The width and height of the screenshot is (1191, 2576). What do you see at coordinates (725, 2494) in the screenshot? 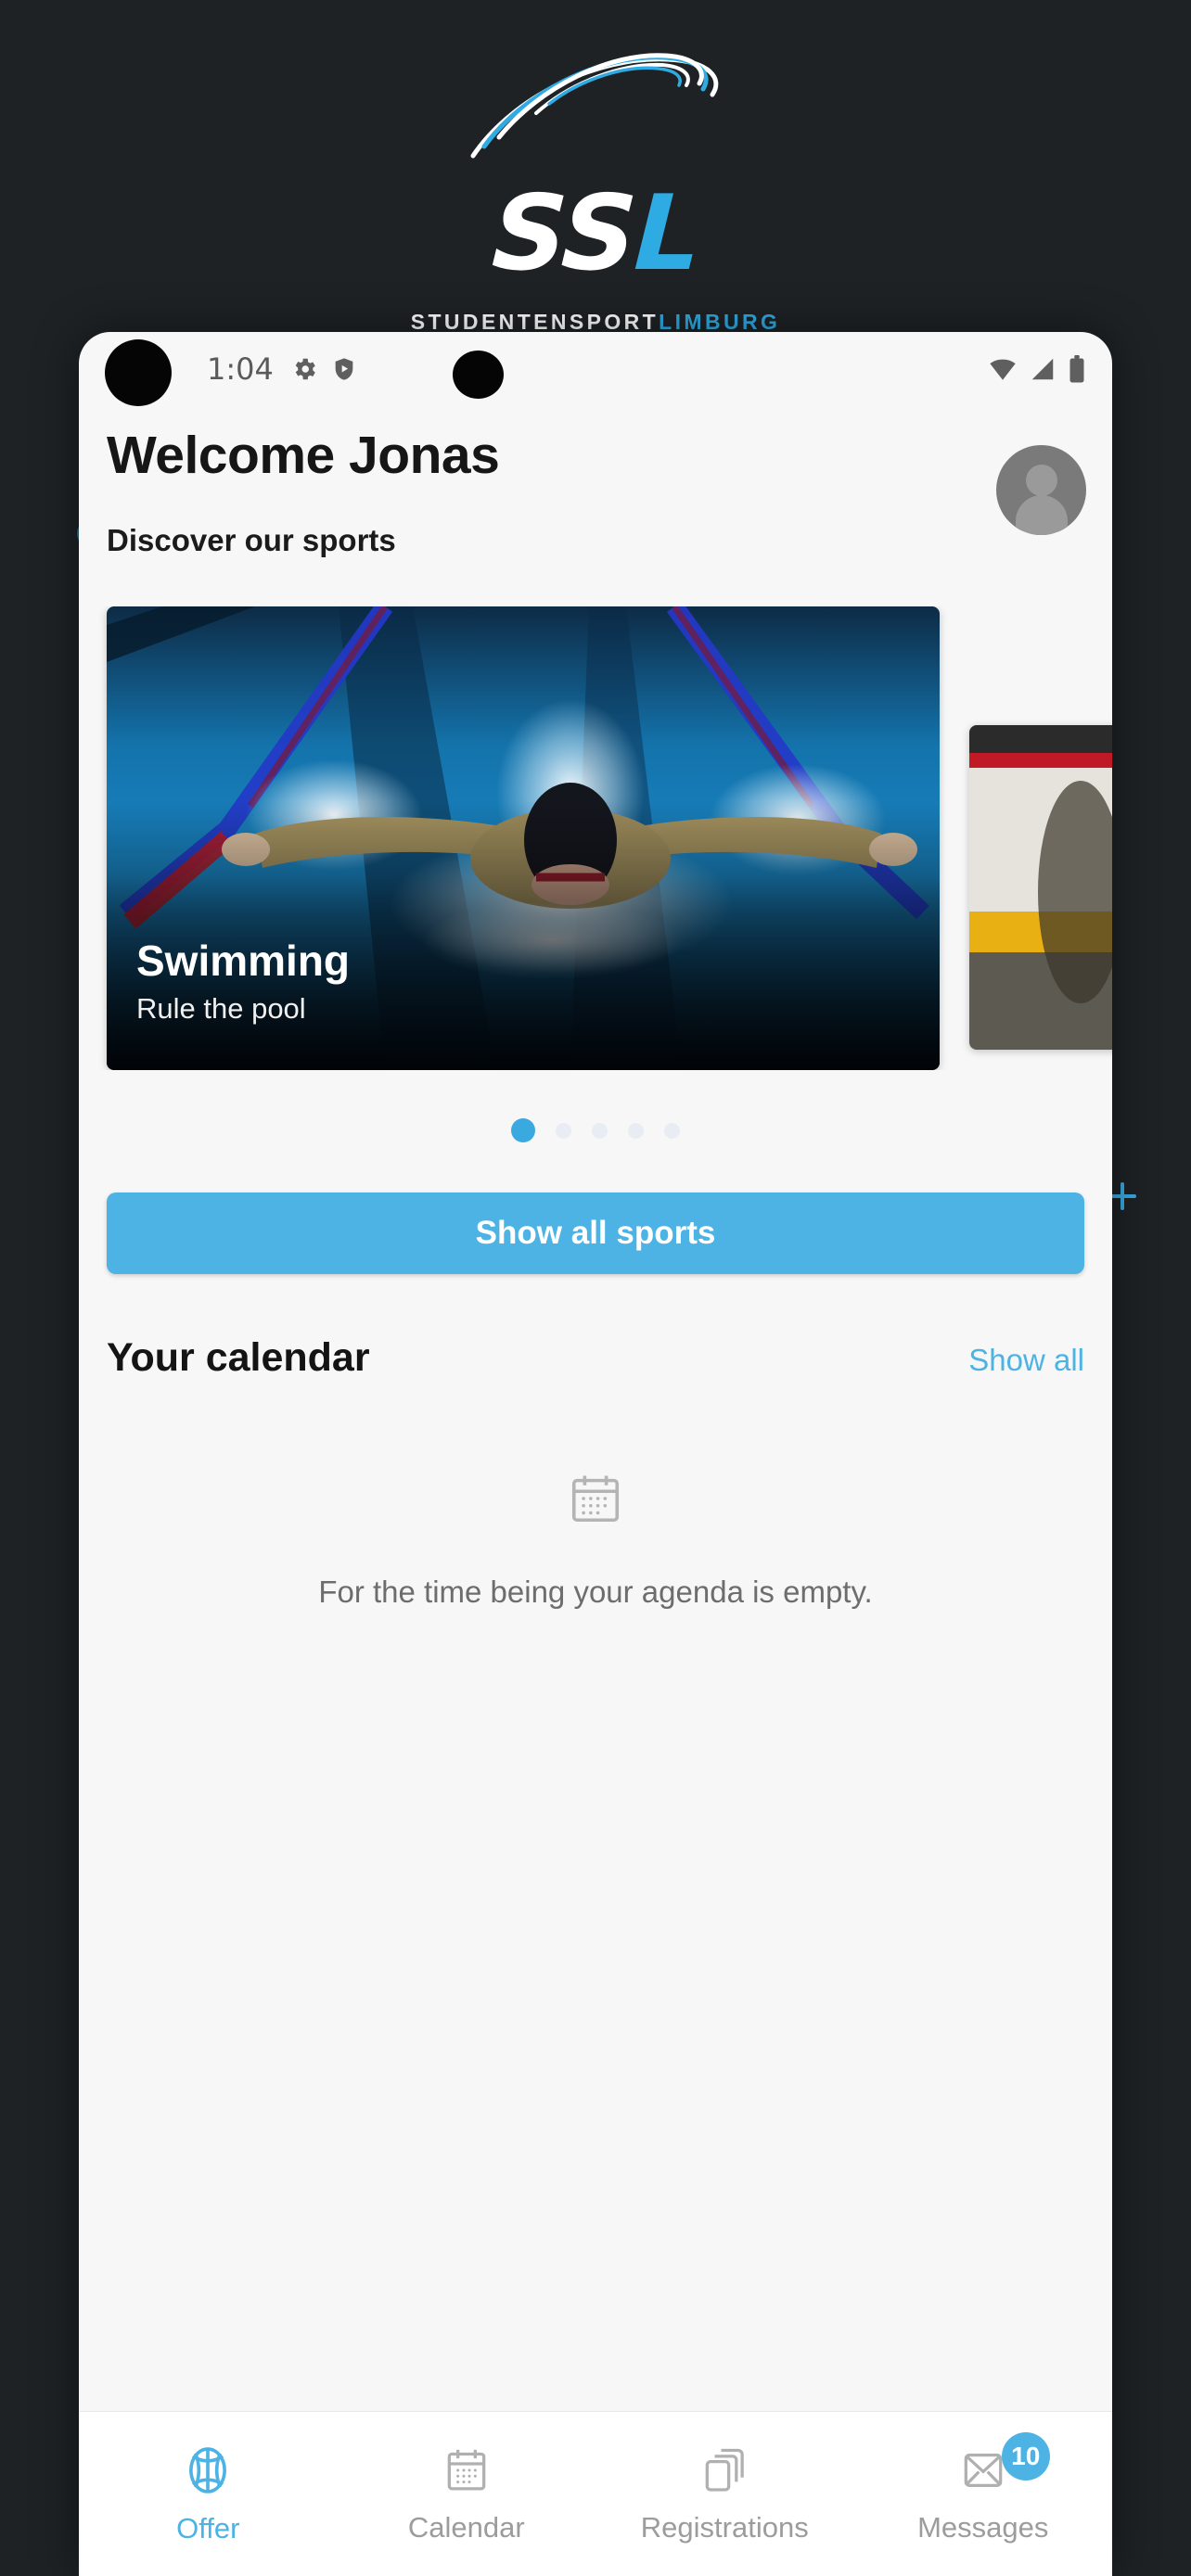
I see `nav-item-registrations: Registrations` at bounding box center [725, 2494].